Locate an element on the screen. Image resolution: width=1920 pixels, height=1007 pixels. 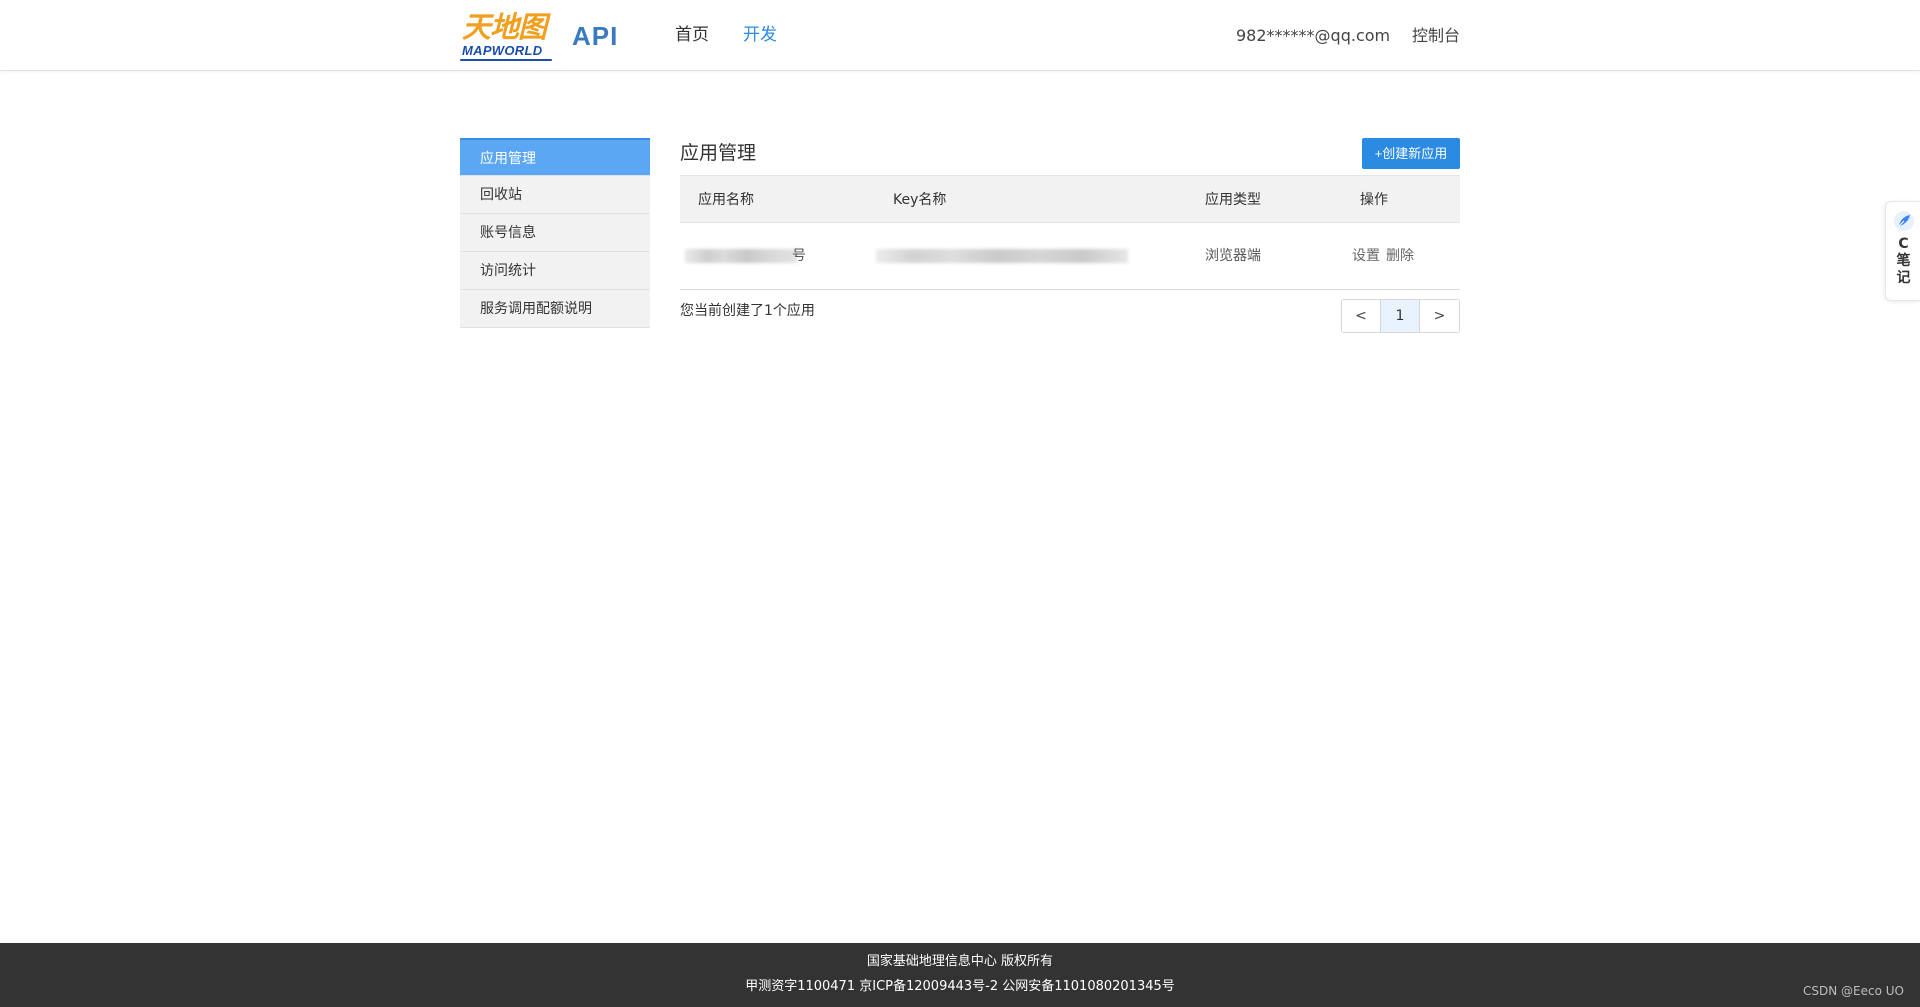
sidebar-item-account-info: 账号信息 is located at coordinates (555, 233).